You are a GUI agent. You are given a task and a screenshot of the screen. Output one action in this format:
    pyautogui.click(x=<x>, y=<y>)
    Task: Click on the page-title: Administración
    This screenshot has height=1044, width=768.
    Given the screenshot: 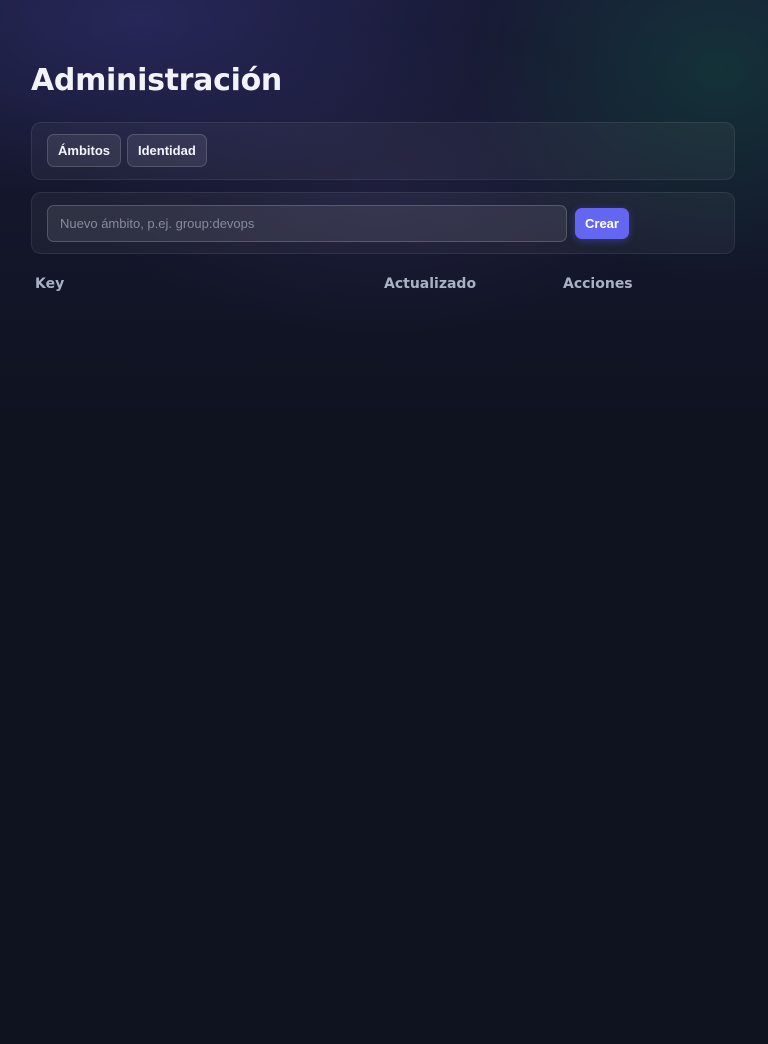 What is the action you would take?
    pyautogui.click(x=156, y=80)
    